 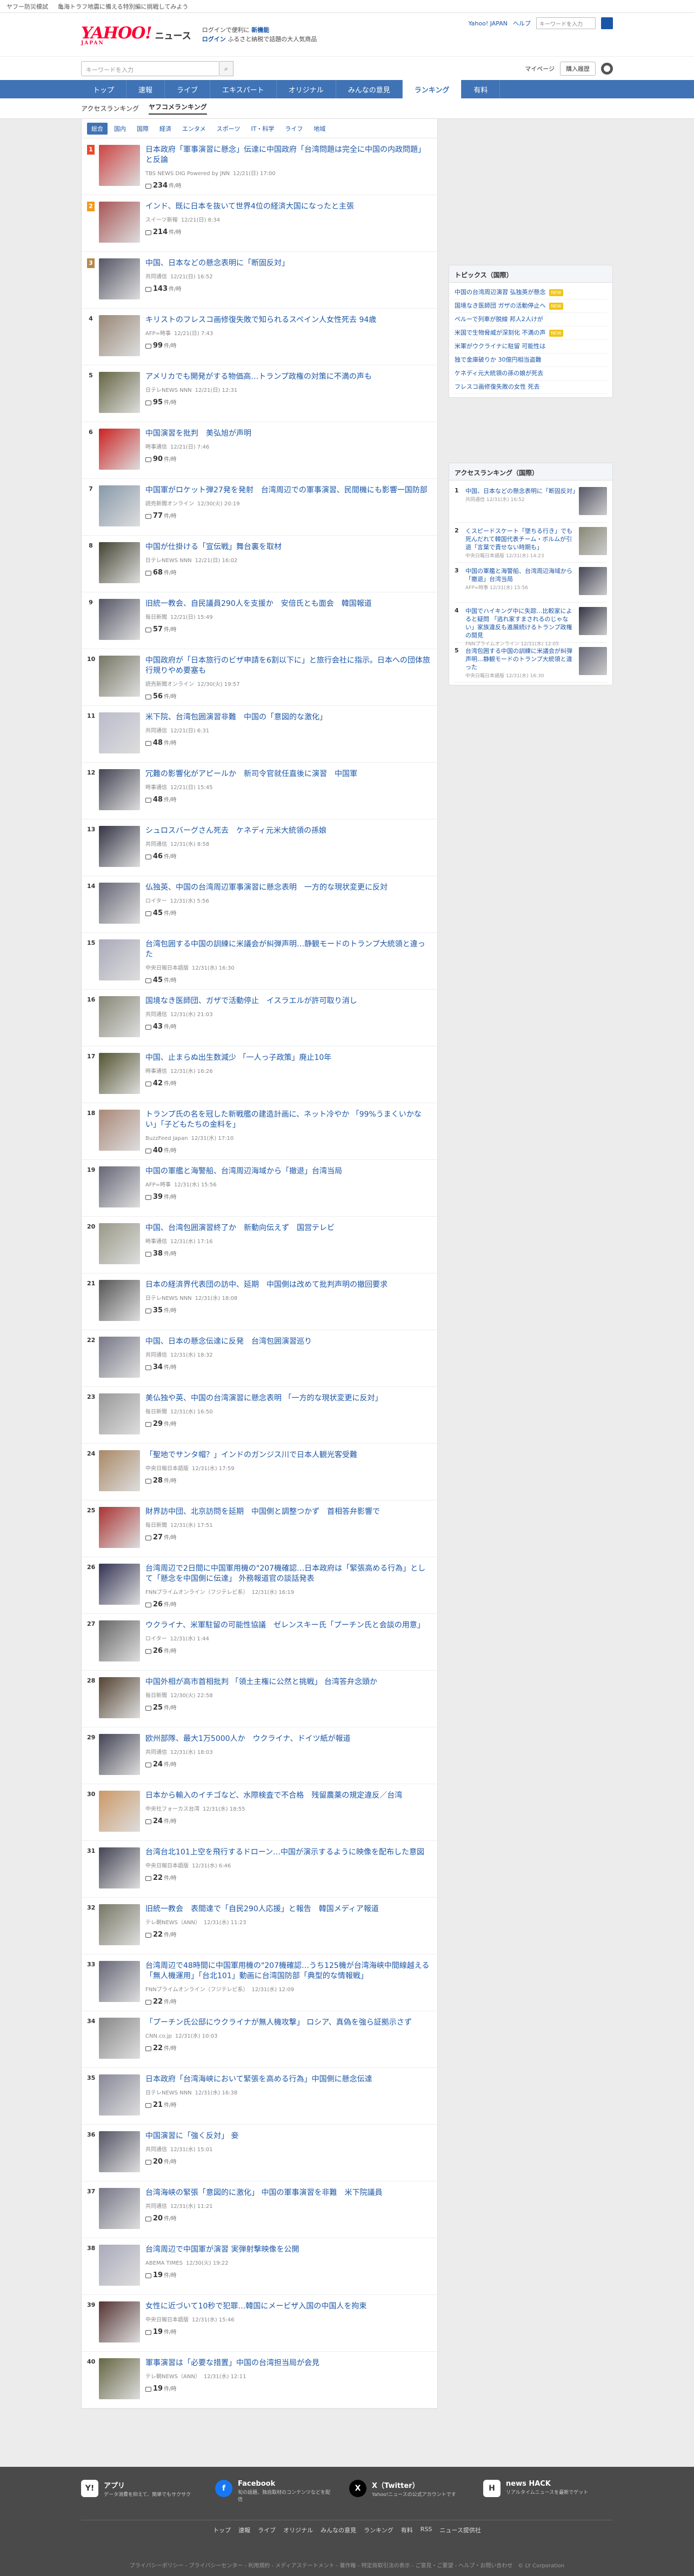 I want to click on comment-count: 19 件/時, so click(x=288, y=2331).